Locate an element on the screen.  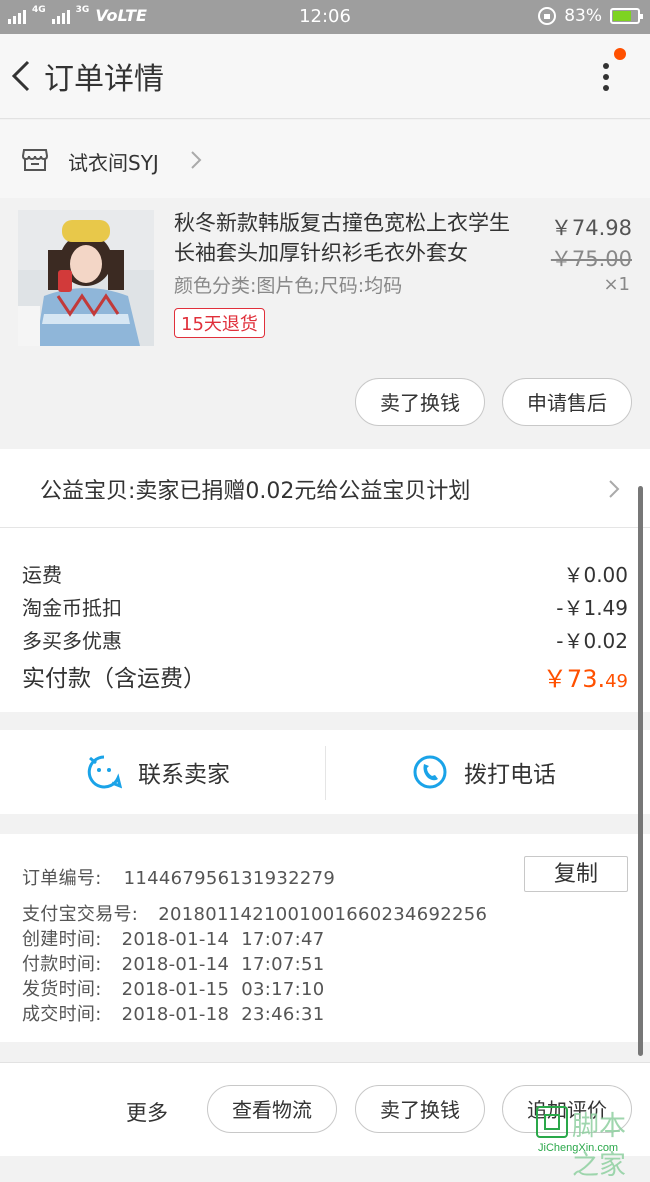
total-value-cents: 49 is located at coordinates (616, 681).